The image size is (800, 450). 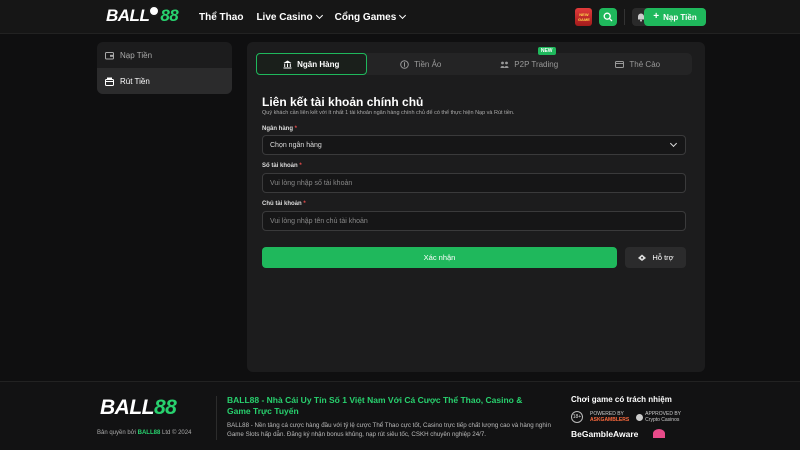 I want to click on plus-icon: +, so click(x=656, y=16).